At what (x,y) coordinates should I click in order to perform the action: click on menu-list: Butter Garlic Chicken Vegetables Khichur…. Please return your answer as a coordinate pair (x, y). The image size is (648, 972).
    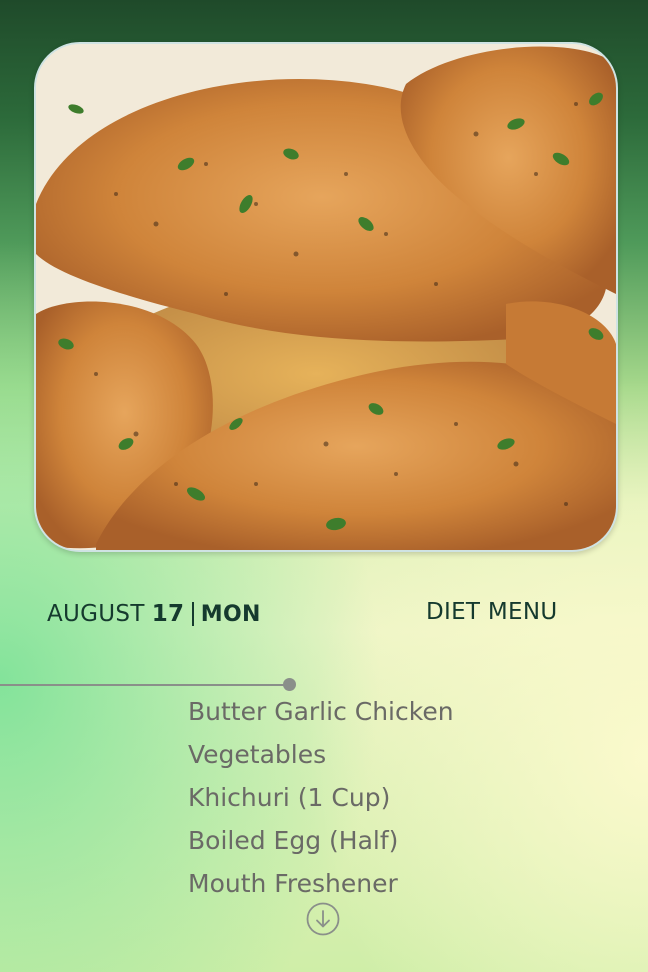
    Looking at the image, I should click on (321, 797).